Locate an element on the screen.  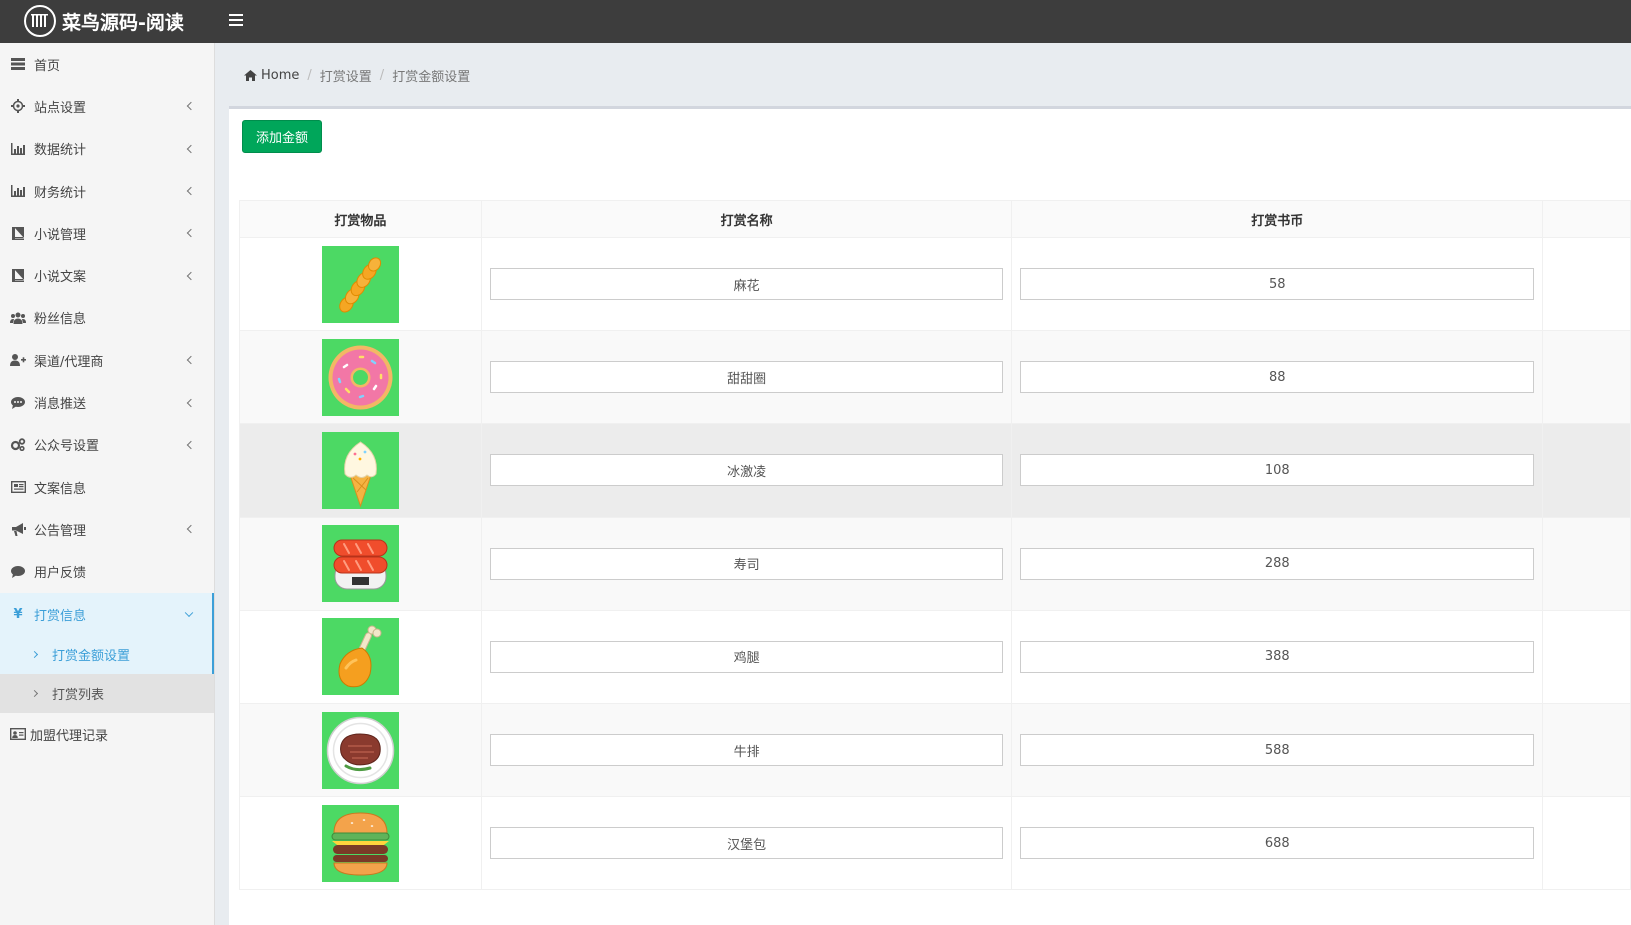
sidebar-item-channels-agents: 渠道/代理商 is located at coordinates (107, 360).